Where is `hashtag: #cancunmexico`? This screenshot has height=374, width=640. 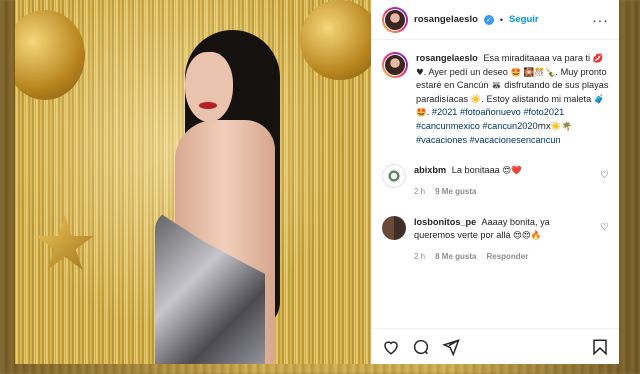 hashtag: #cancunmexico is located at coordinates (448, 126).